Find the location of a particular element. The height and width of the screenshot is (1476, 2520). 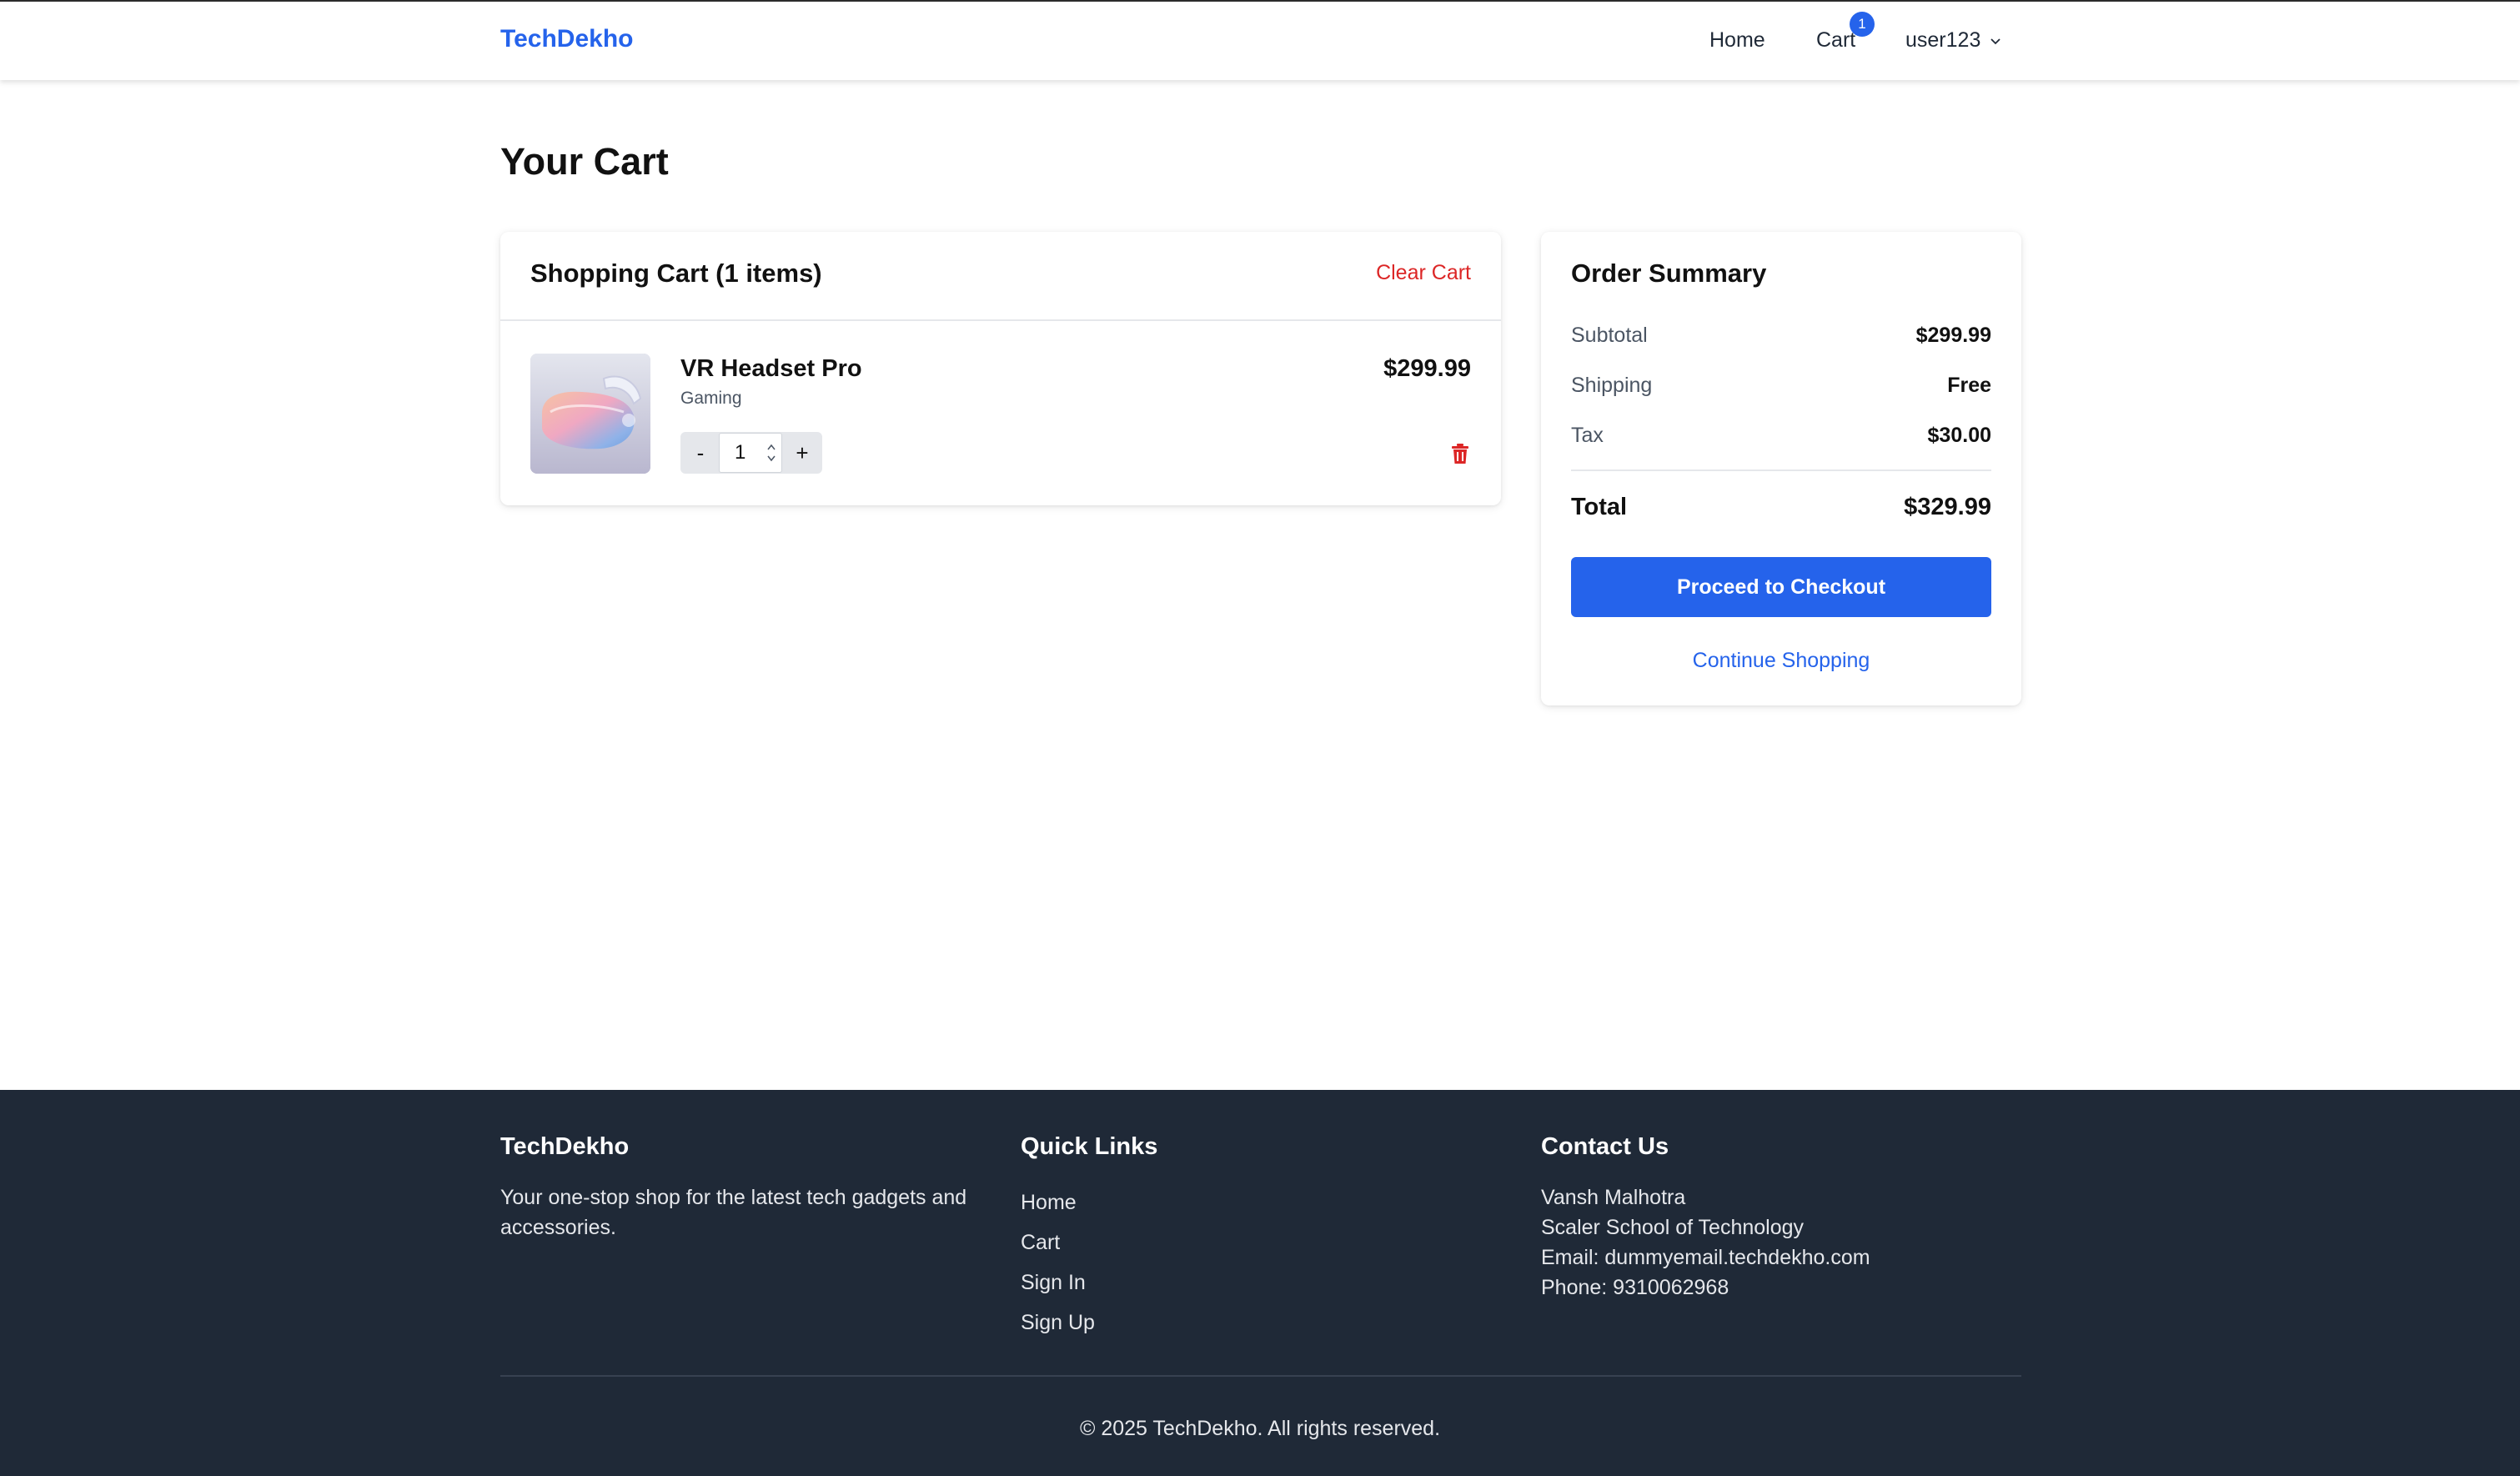

nav-cart-link: Cart is located at coordinates (1835, 40).